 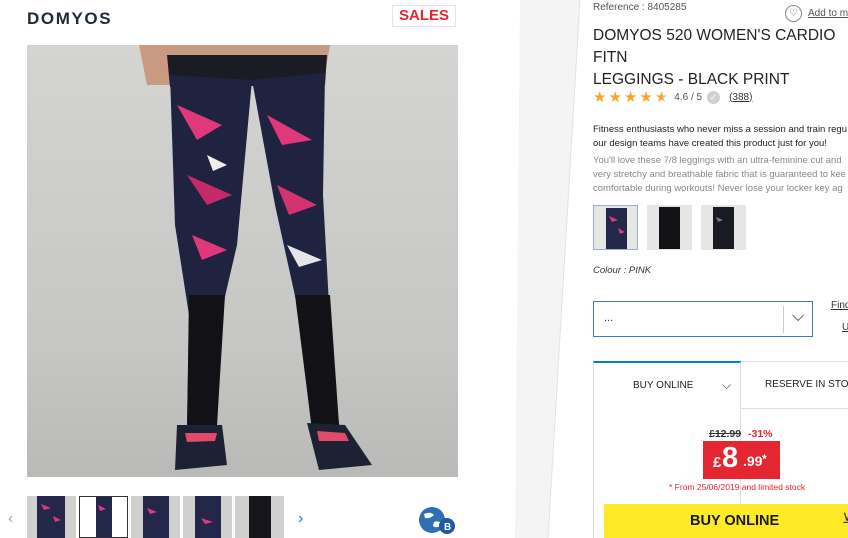 I want to click on sale-price: £ 8 .99 *, so click(x=741, y=460).